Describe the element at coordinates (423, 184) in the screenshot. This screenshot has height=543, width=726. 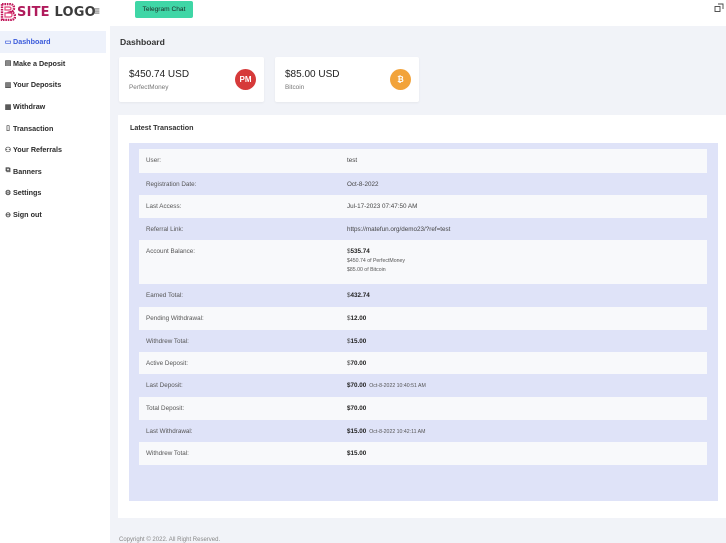
I see `table-row: Registration Date: Oct-8-2022` at that location.